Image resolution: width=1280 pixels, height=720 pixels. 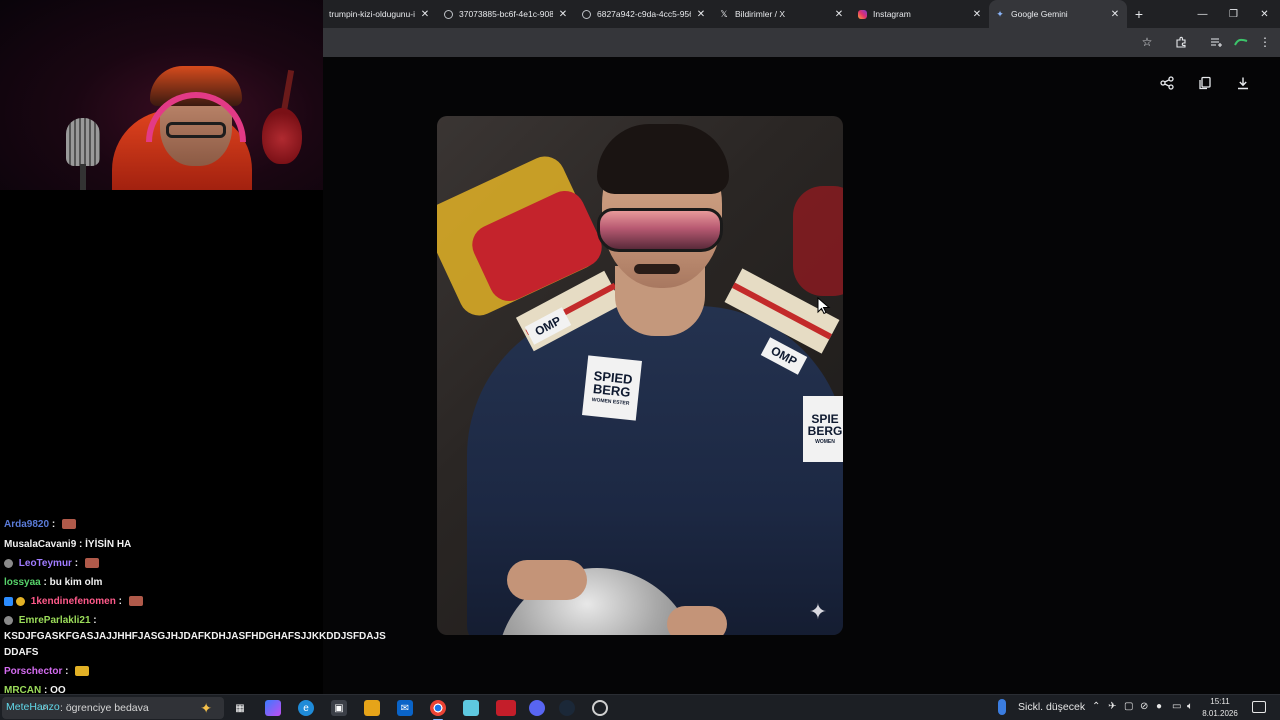 What do you see at coordinates (45, 563) in the screenshot?
I see `chat-username: LeoTeymur` at bounding box center [45, 563].